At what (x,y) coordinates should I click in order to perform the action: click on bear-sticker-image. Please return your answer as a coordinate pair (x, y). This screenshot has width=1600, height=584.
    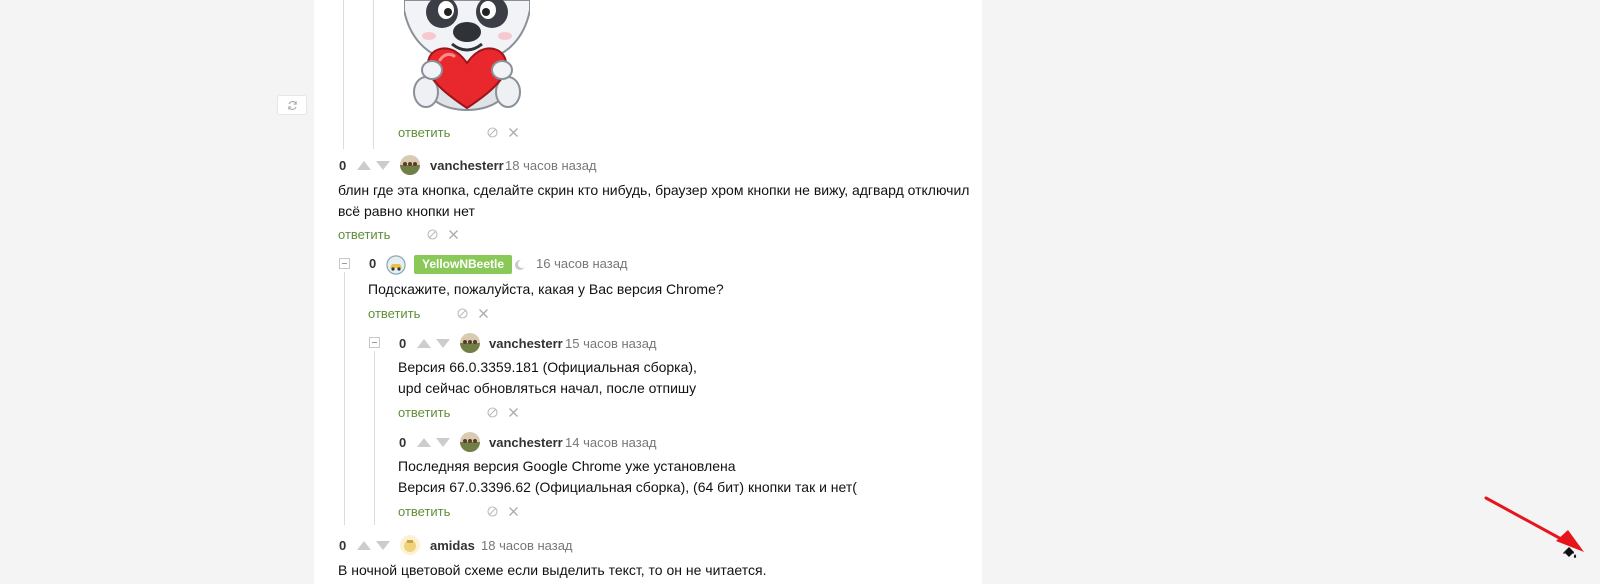
    Looking at the image, I should click on (467, 55).